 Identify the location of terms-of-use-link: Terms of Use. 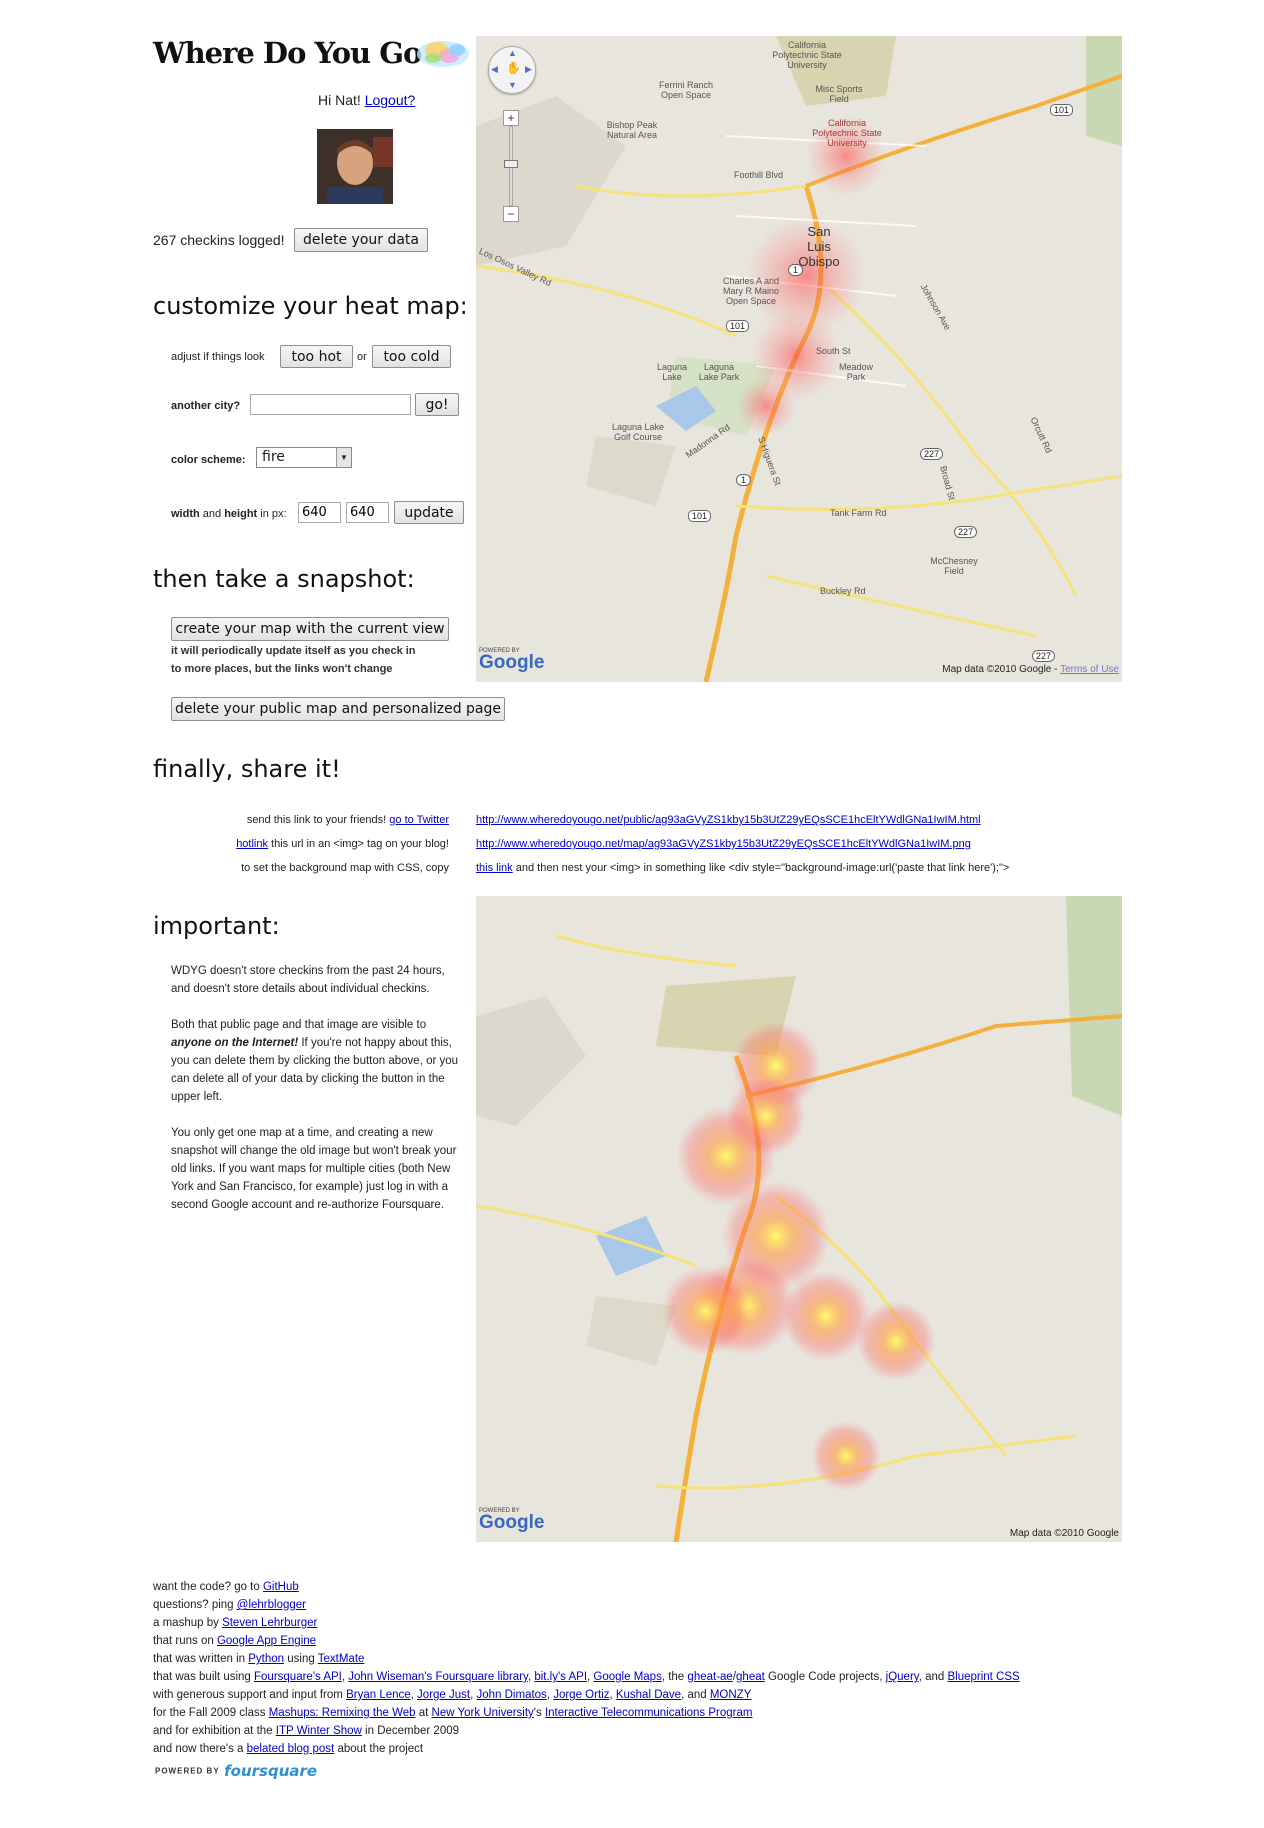
(1089, 669).